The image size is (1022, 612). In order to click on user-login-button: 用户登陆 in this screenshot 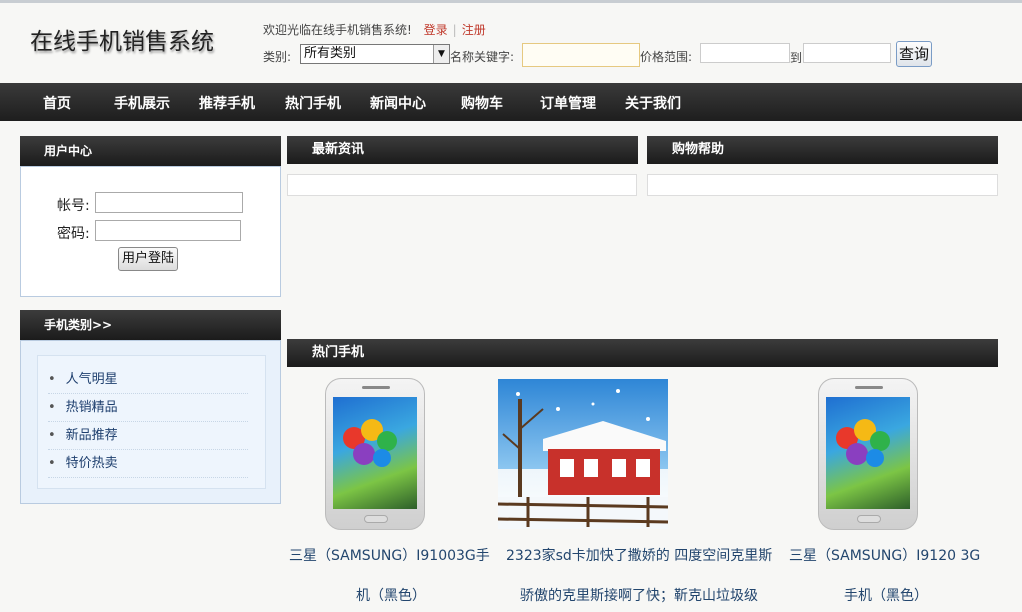, I will do `click(148, 259)`.